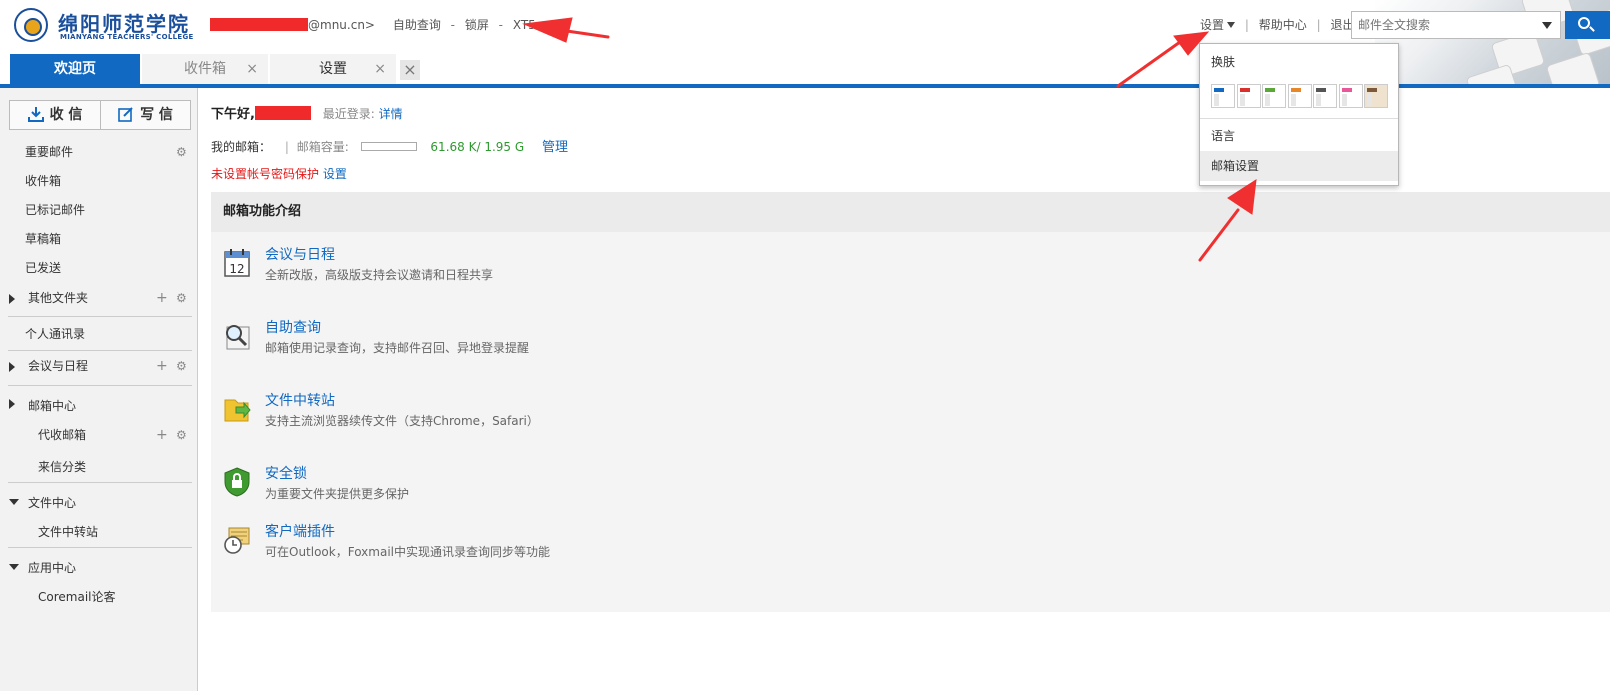 The height and width of the screenshot is (691, 1610). What do you see at coordinates (99, 503) in the screenshot?
I see `sidebar-item-file-center: 文件中心` at bounding box center [99, 503].